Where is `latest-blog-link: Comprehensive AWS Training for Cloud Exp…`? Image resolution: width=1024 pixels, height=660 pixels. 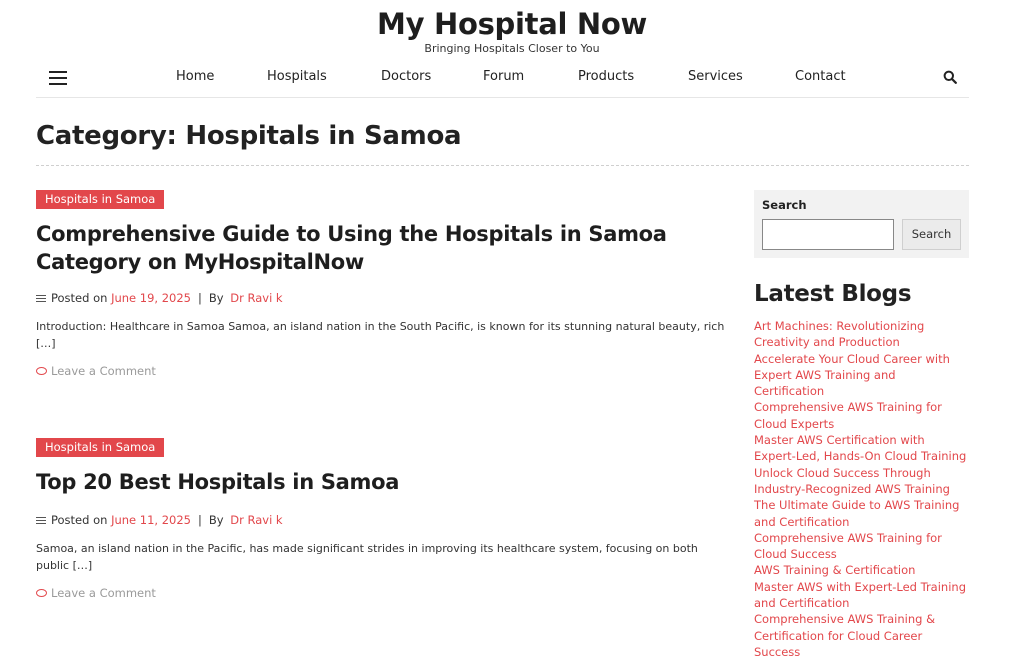
latest-blog-link: Comprehensive AWS Training for Cloud Exp… is located at coordinates (861, 415).